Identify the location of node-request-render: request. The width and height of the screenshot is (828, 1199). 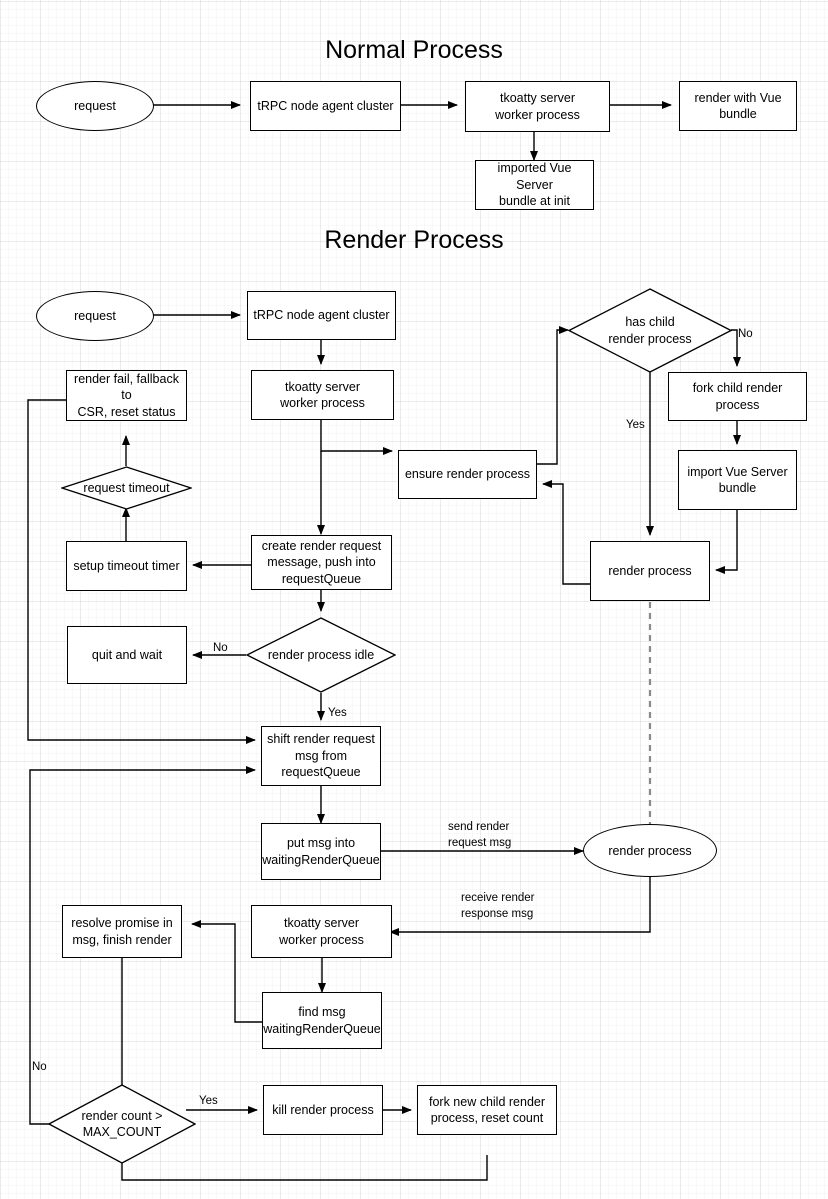
(95, 316).